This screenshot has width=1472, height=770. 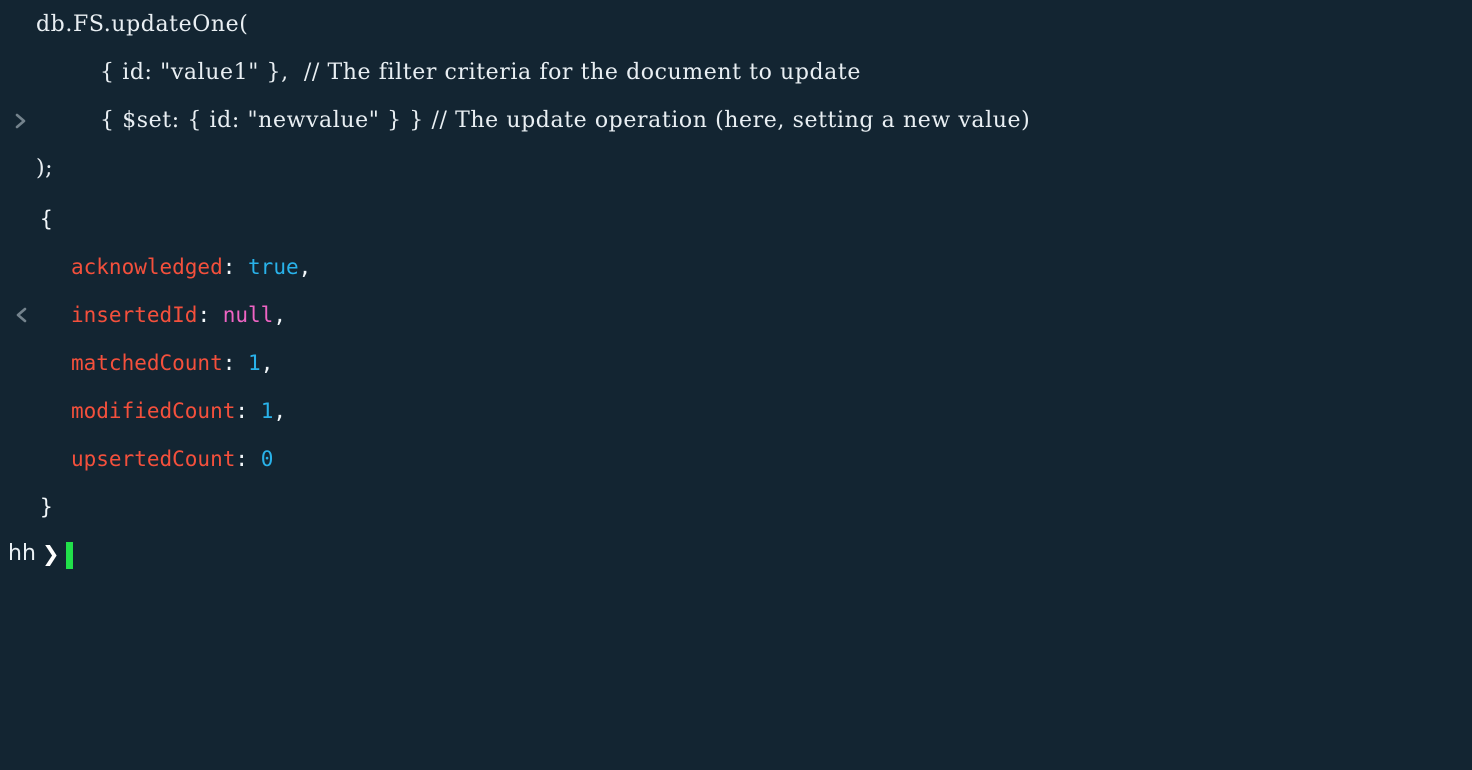 I want to click on command-text-1: db.FS.updateOne(, so click(x=142, y=24).